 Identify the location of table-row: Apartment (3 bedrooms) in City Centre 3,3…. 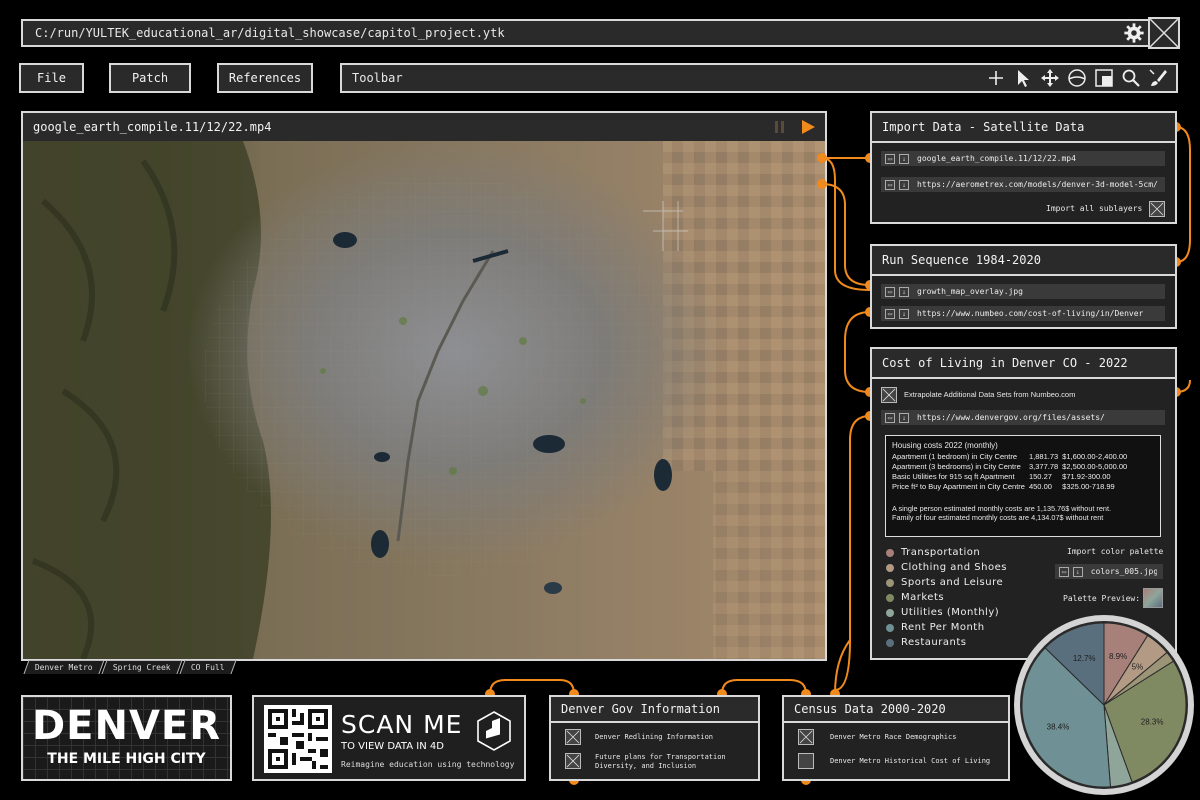
(1010, 466).